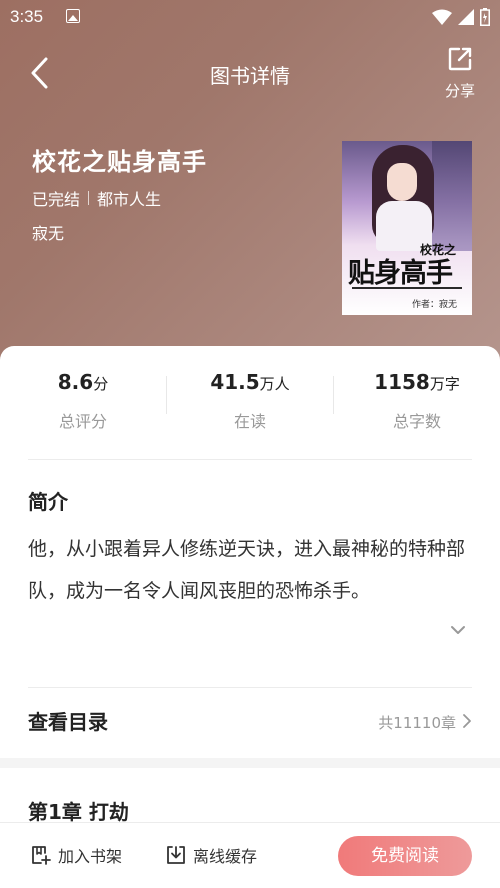  I want to click on stat-wordcount-value: 1158, so click(402, 382).